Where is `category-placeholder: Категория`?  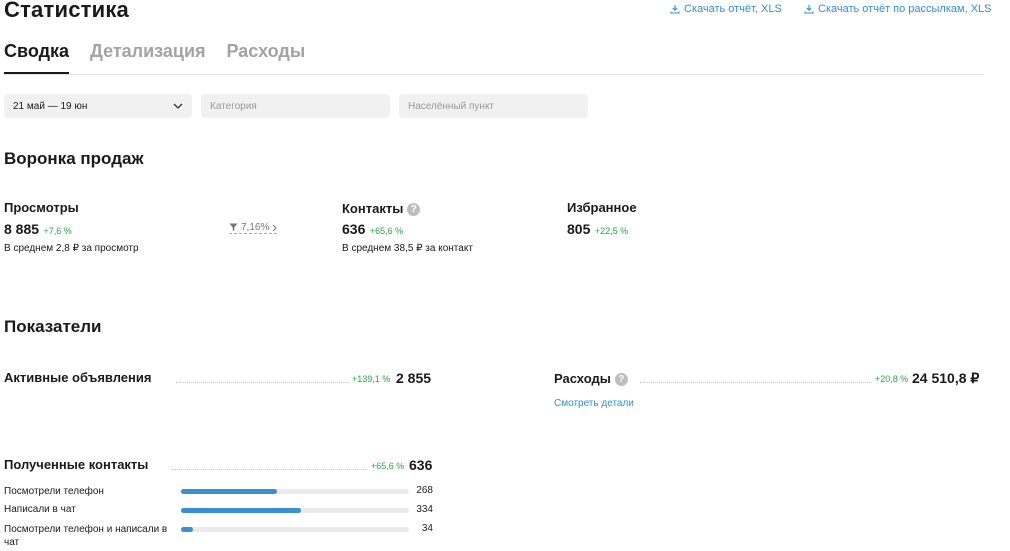
category-placeholder: Категория is located at coordinates (233, 106).